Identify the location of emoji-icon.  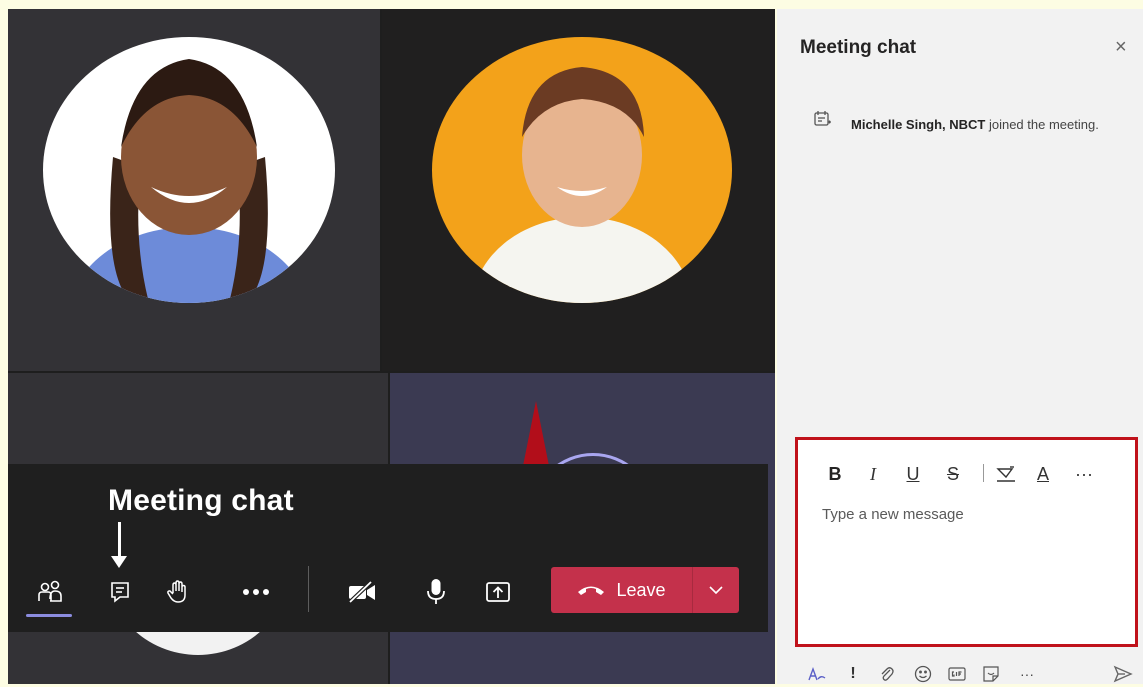
(923, 674).